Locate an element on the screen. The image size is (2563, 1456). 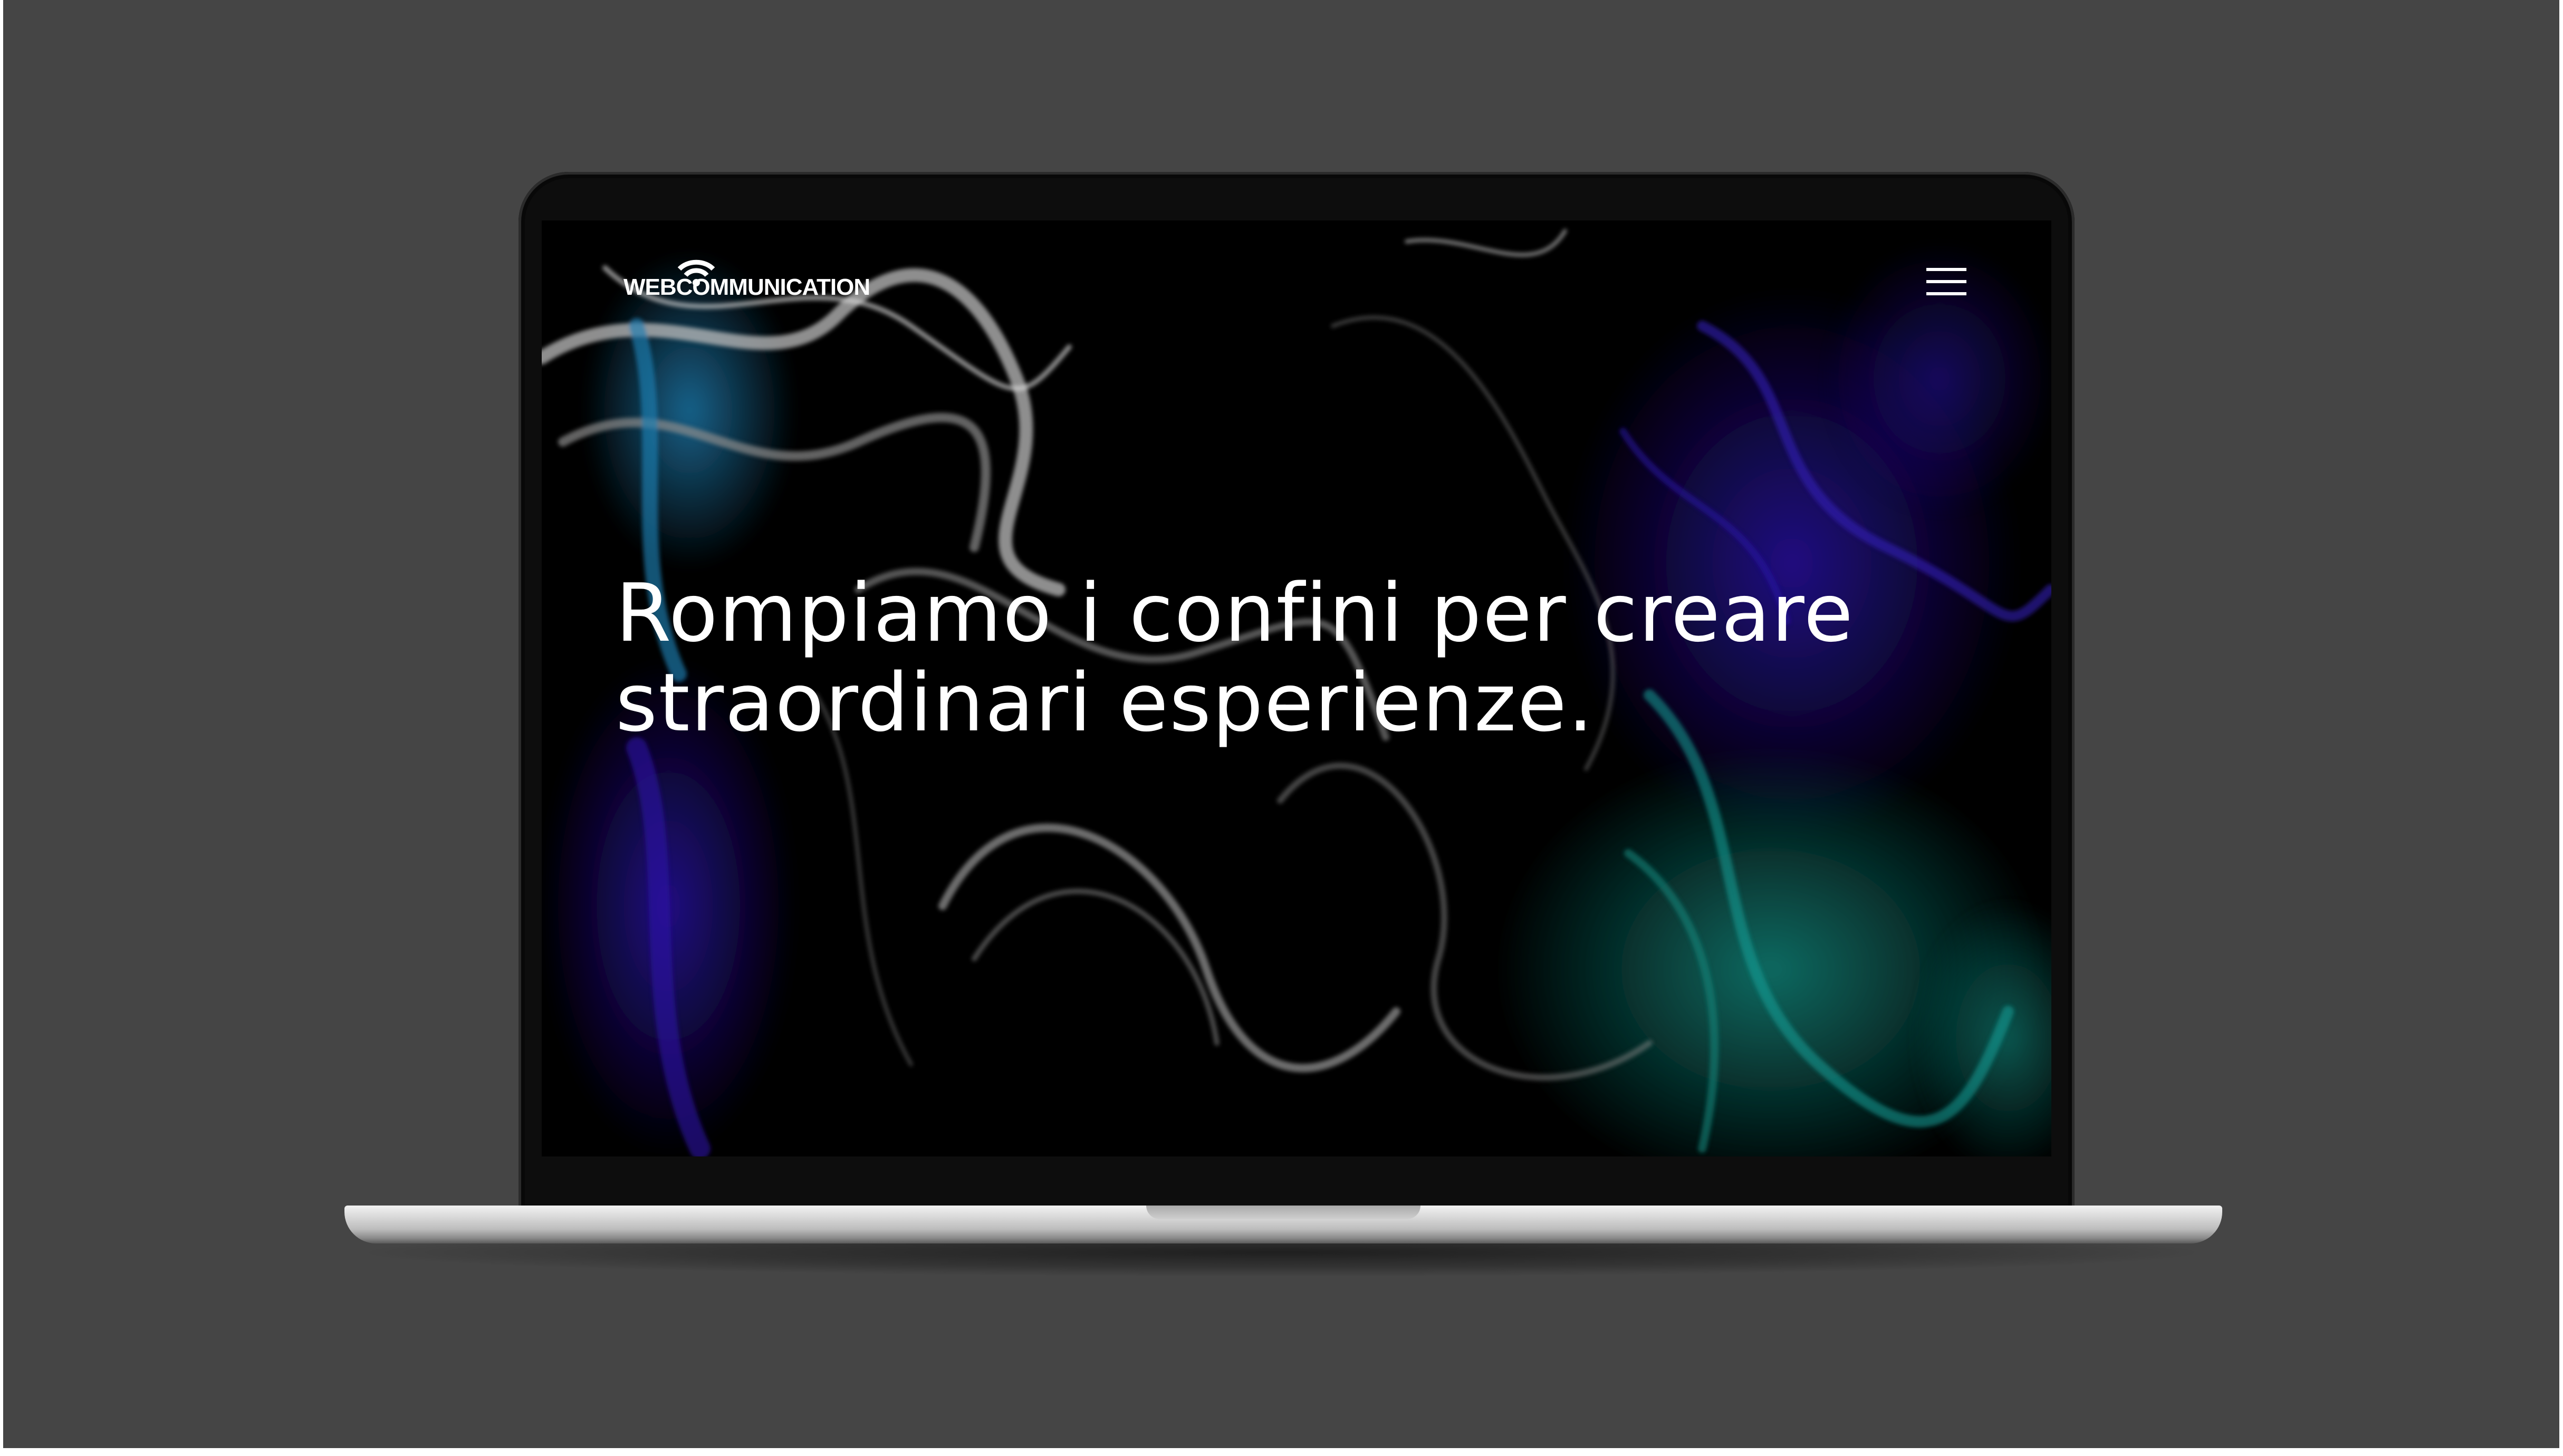
frame-edge-left is located at coordinates (1, 728).